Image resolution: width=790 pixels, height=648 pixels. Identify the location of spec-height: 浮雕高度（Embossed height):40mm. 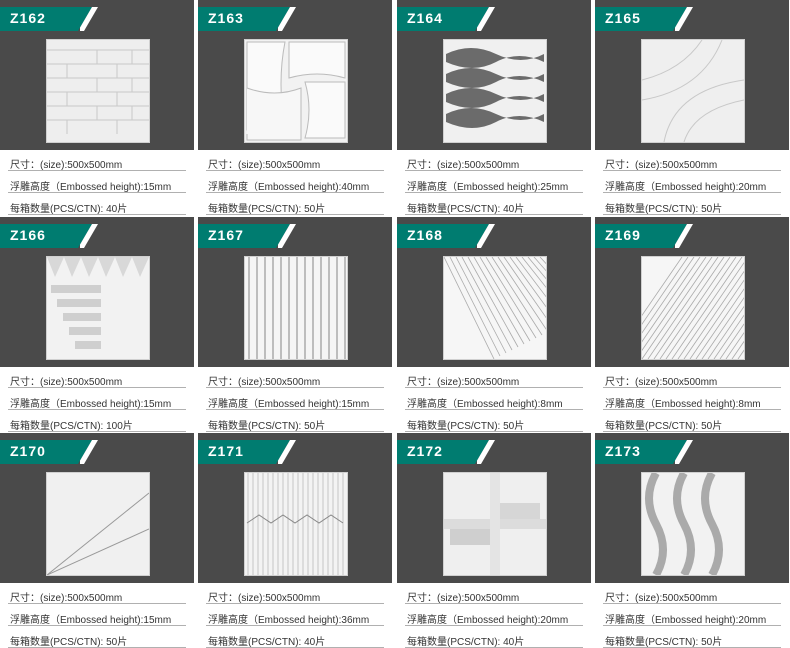
(289, 187).